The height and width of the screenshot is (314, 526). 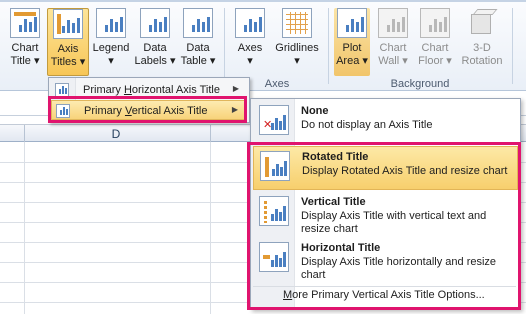 What do you see at coordinates (297, 23) in the screenshot?
I see `gridlines-icon` at bounding box center [297, 23].